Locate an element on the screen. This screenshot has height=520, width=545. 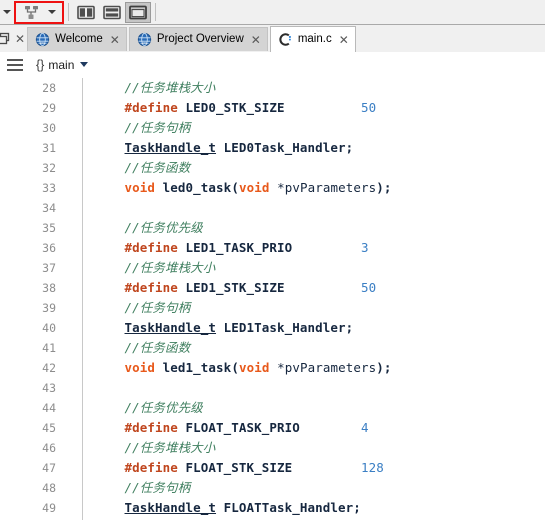
code-text: #define FLOAT_TASK_PRIO 4 is located at coordinates (313, 428).